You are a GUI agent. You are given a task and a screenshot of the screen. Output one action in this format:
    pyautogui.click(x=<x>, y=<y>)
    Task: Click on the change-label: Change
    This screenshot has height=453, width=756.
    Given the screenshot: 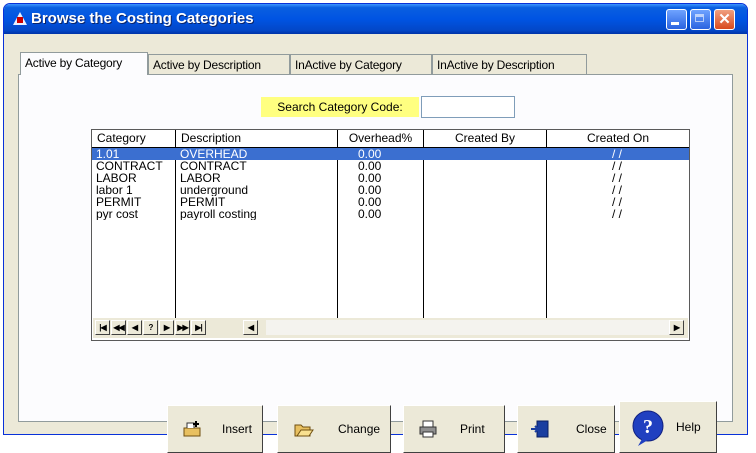 What is the action you would take?
    pyautogui.click(x=359, y=429)
    